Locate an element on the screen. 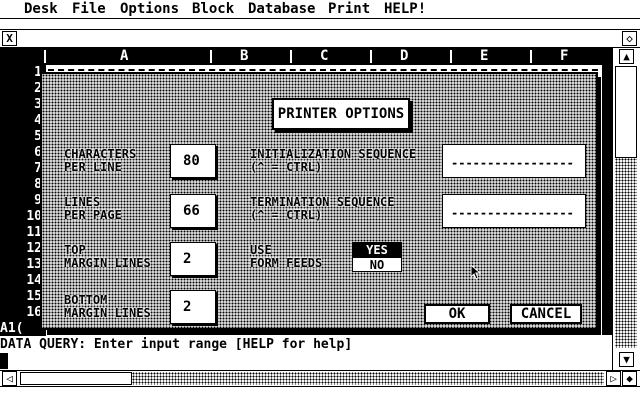  scroll-track is located at coordinates (626, 253).